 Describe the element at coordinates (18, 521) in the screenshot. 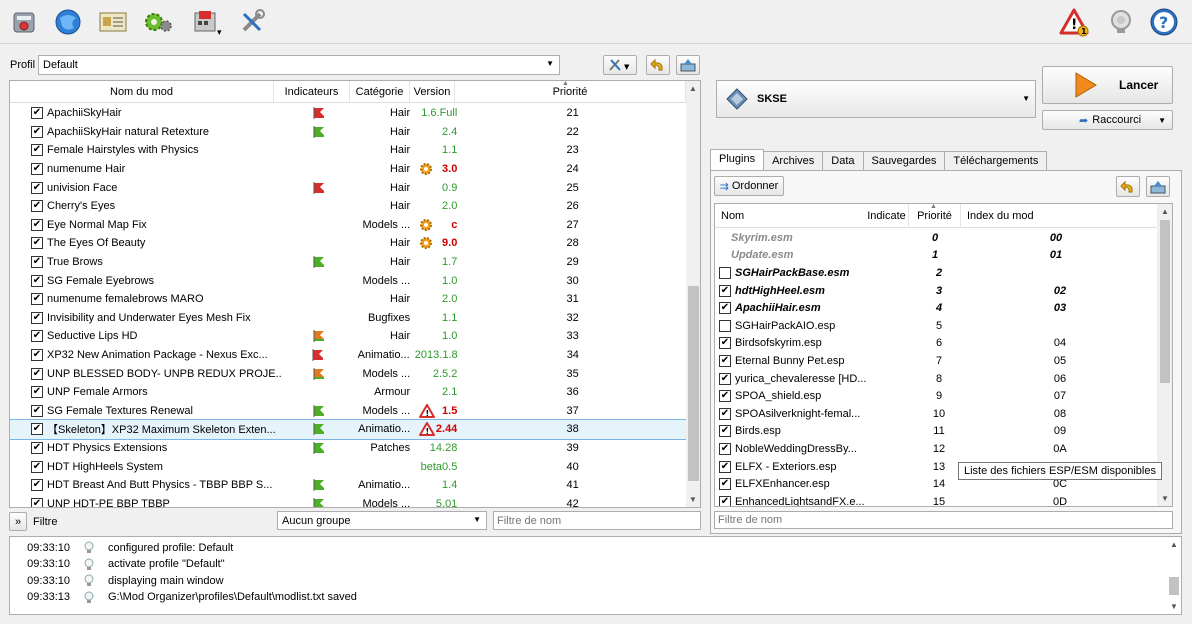

I see `filter-toggle-button: »` at that location.